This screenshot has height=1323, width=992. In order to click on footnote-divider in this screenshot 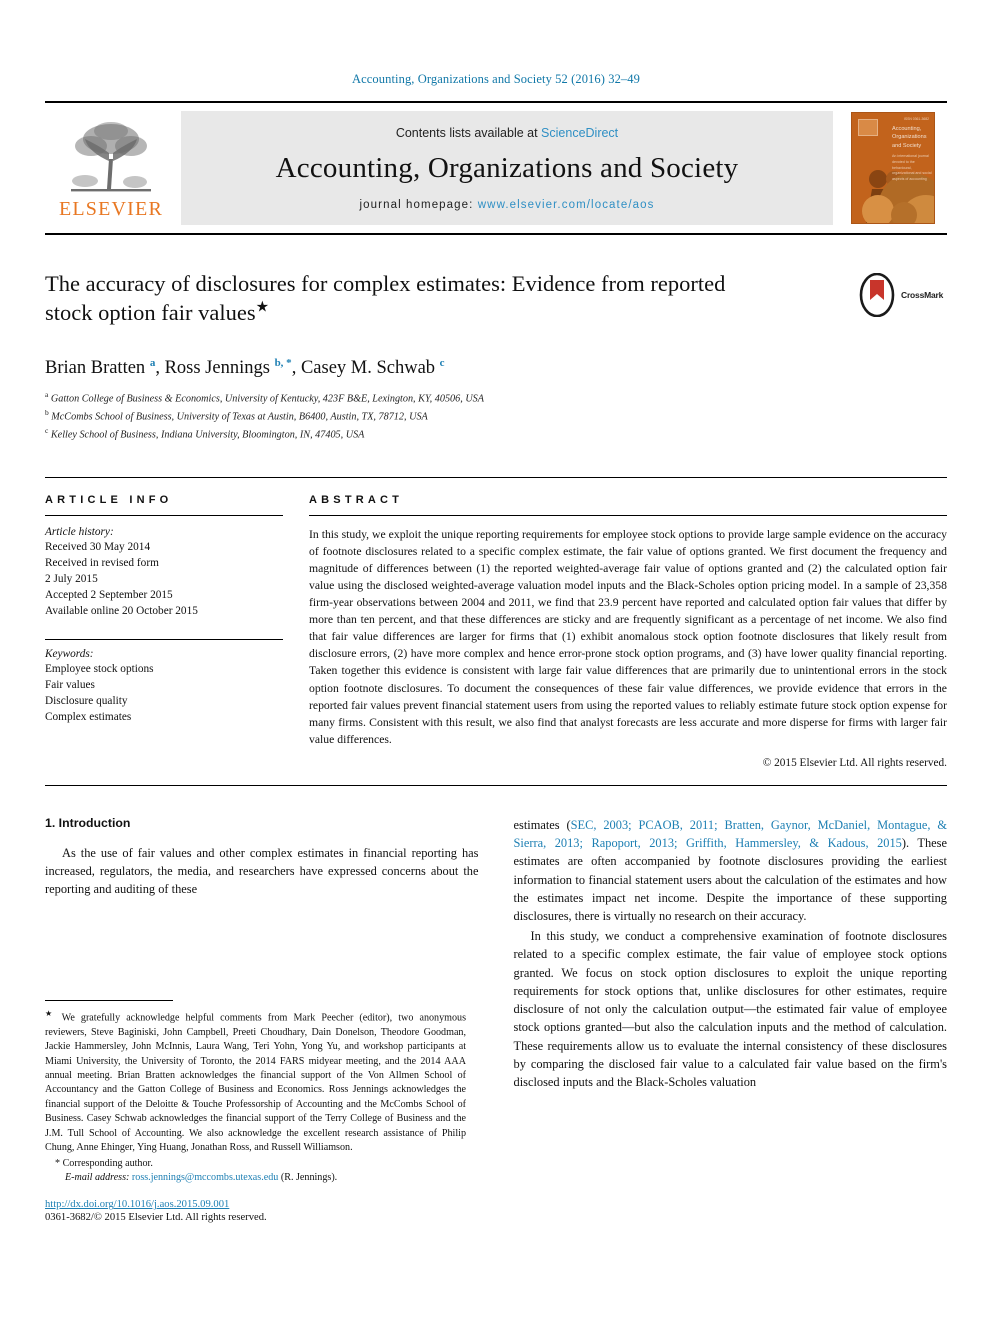, I will do `click(109, 1000)`.